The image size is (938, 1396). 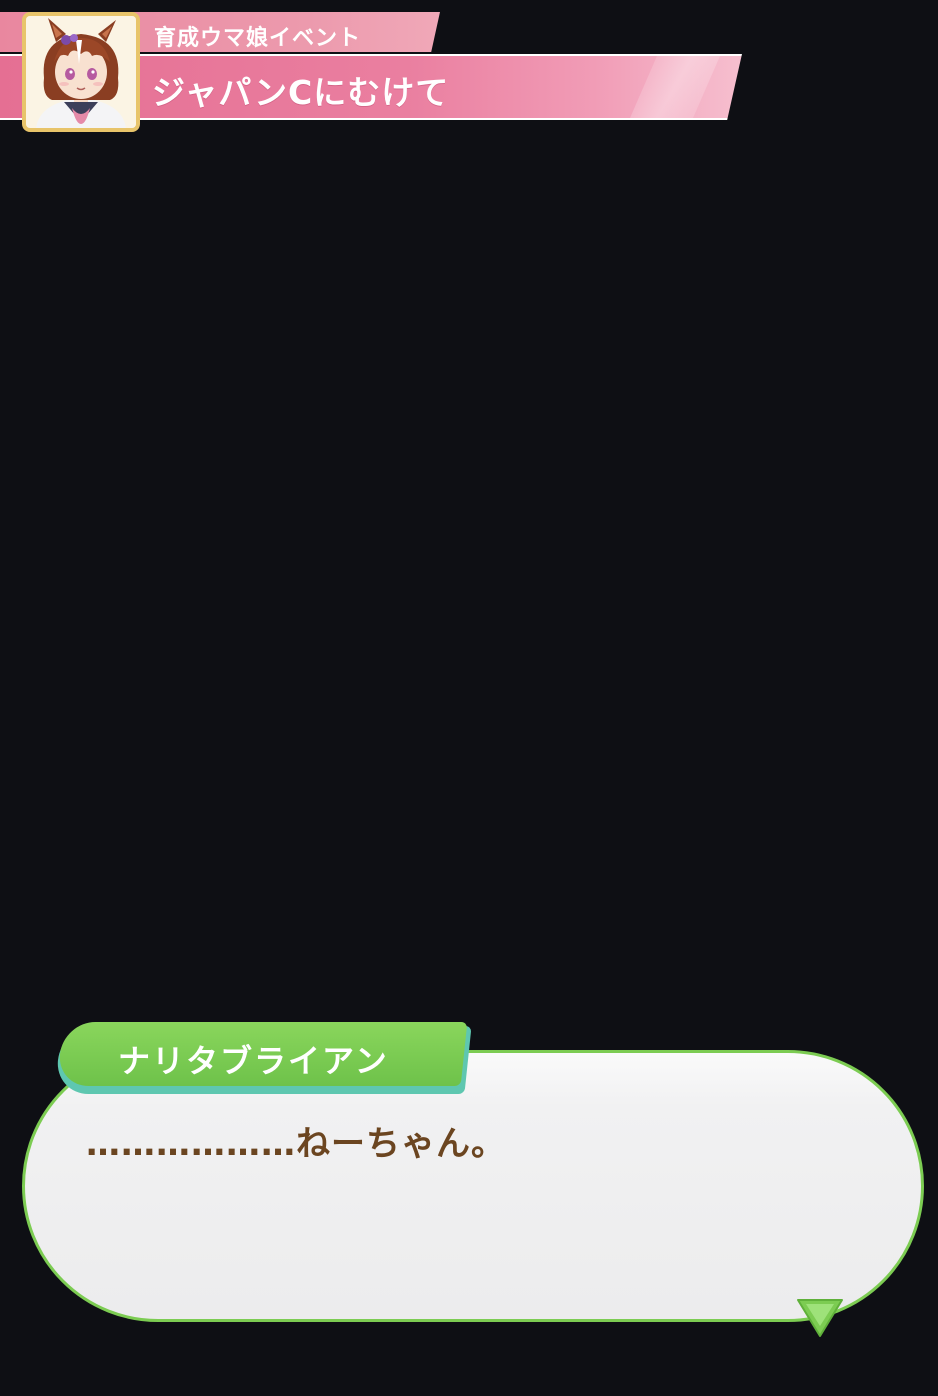 I want to click on event-title: ジャパンCにむけて, so click(x=301, y=92).